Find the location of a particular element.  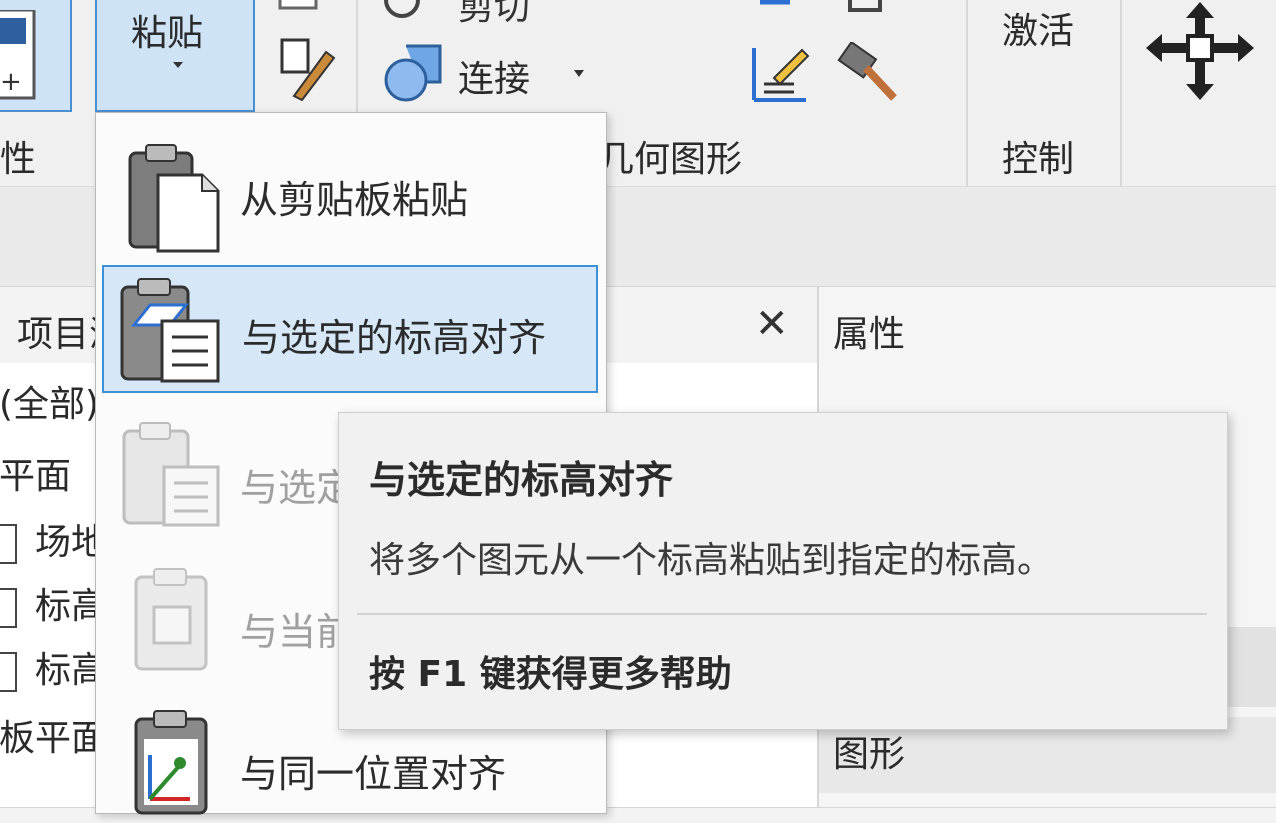

menu-item-label: 从剪贴板粘贴 is located at coordinates (354, 200).